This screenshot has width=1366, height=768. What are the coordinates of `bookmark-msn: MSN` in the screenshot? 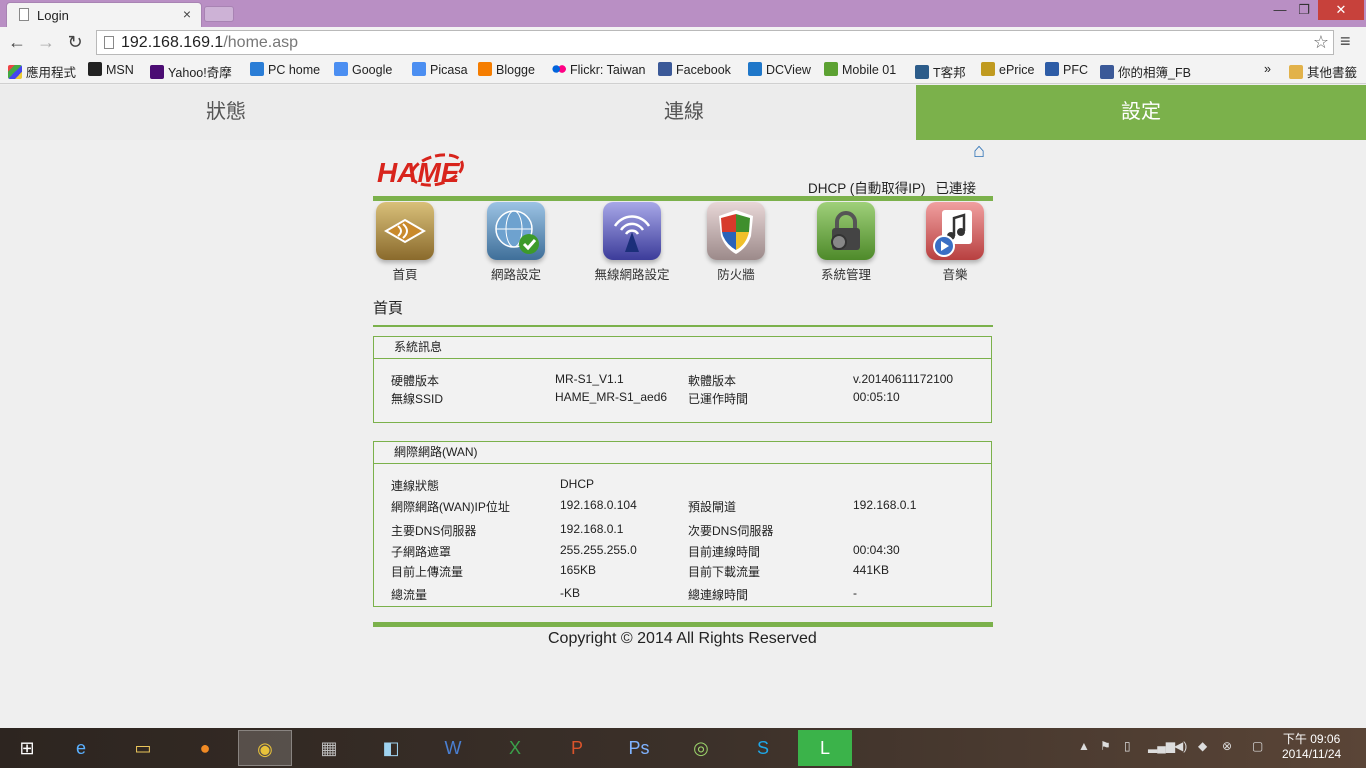 It's located at (111, 69).